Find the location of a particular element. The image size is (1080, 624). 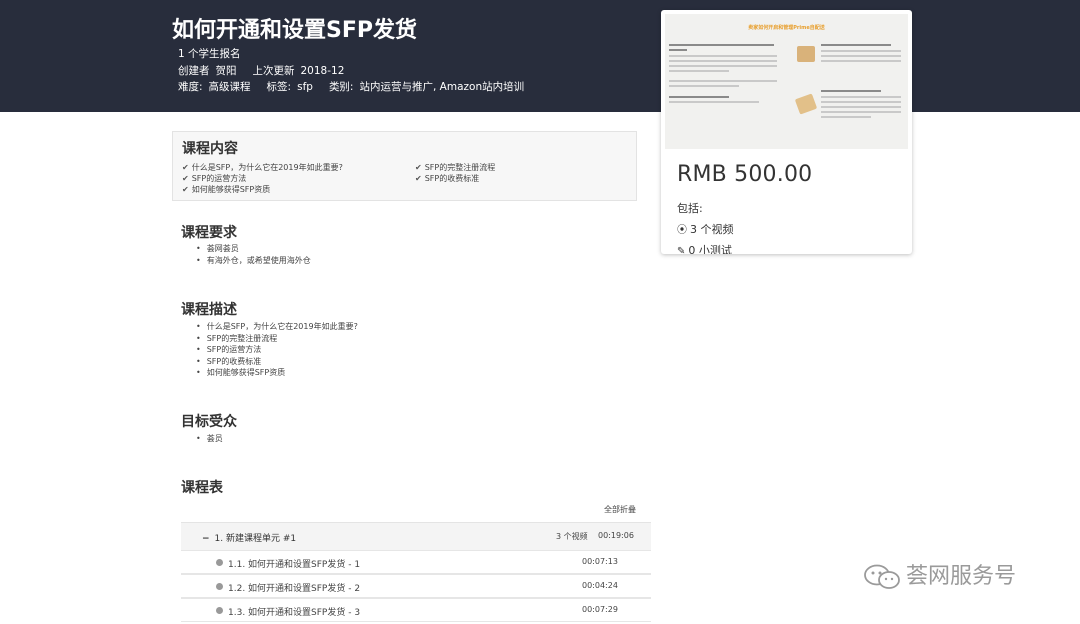

enrolled-count: 1 个学生报名 is located at coordinates (209, 54).